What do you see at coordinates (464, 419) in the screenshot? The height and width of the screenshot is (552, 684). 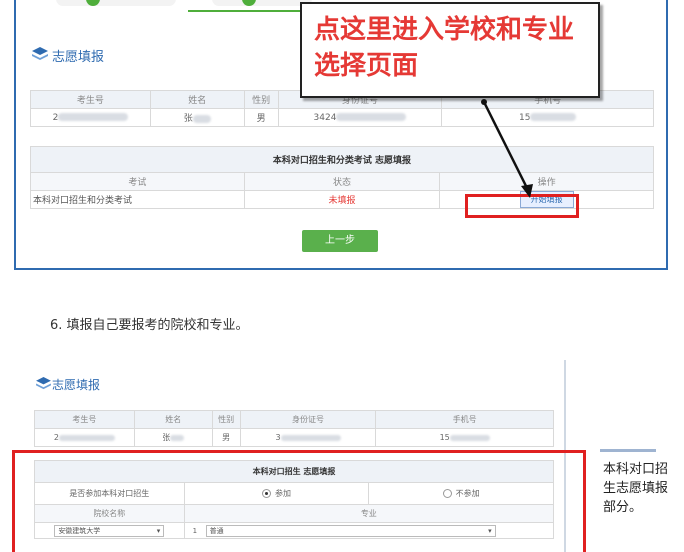 I see `col-phone: 手机号` at bounding box center [464, 419].